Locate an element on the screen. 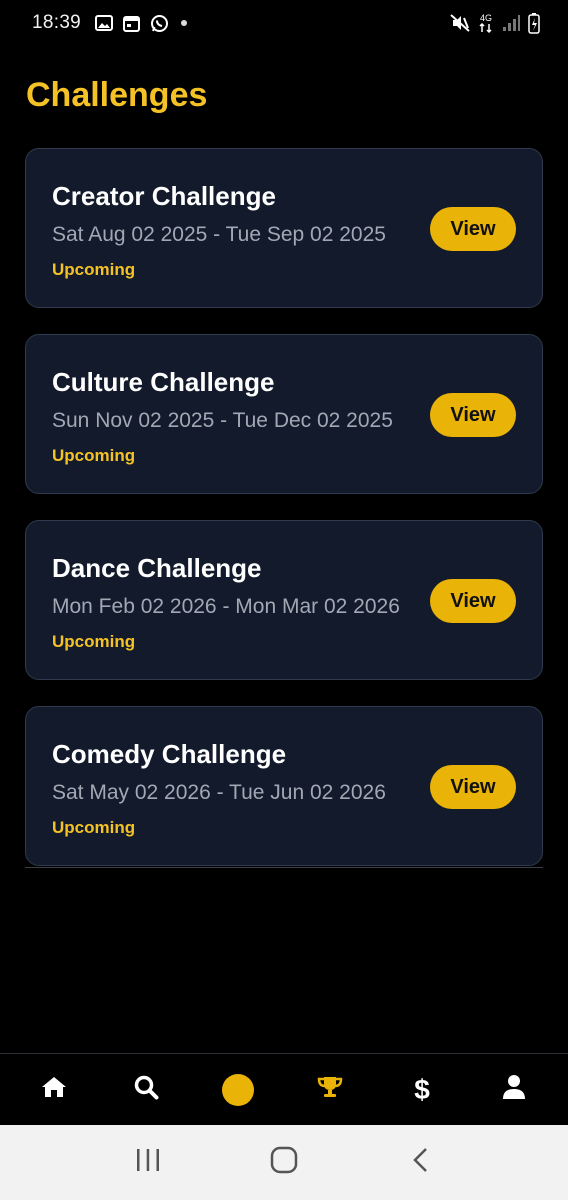  recent-apps-icon is located at coordinates (148, 1162).